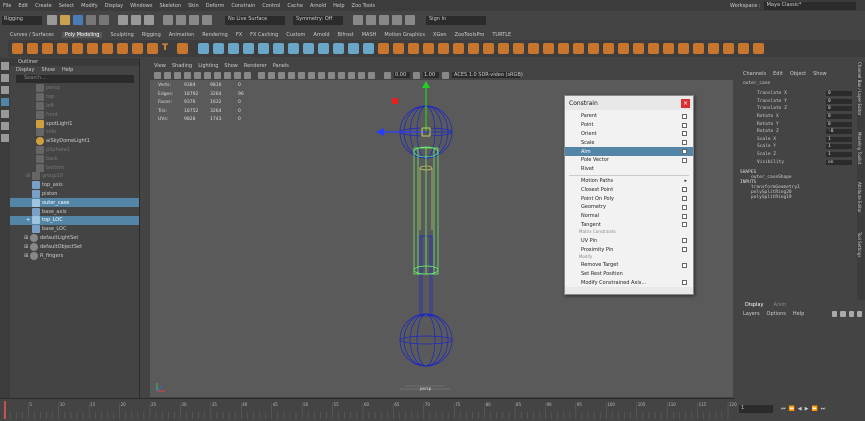 Image resolution: width=865 pixels, height=421 pixels. I want to click on detach-icon, so click(518, 48).